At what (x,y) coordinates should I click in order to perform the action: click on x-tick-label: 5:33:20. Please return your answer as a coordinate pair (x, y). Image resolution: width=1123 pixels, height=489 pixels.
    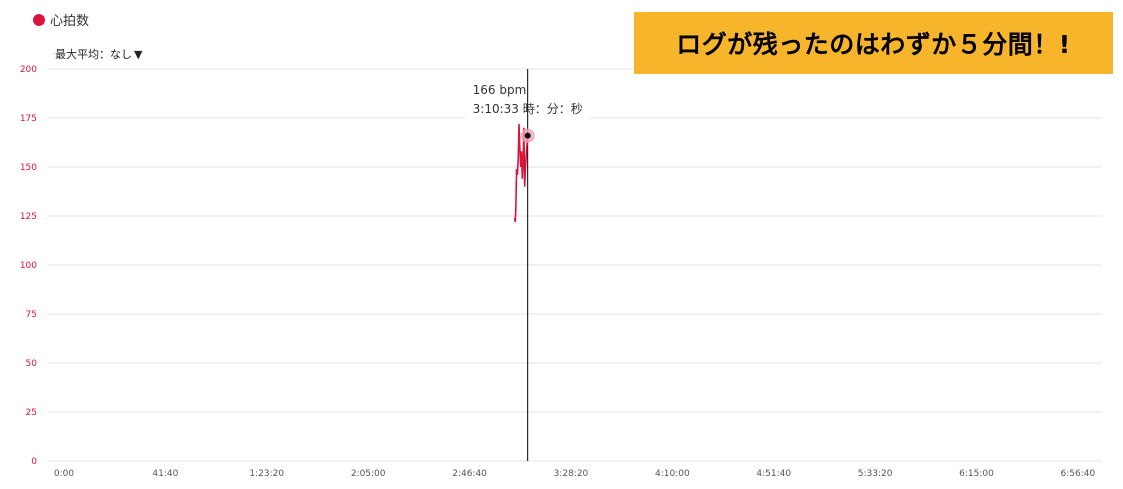
    Looking at the image, I should click on (875, 474).